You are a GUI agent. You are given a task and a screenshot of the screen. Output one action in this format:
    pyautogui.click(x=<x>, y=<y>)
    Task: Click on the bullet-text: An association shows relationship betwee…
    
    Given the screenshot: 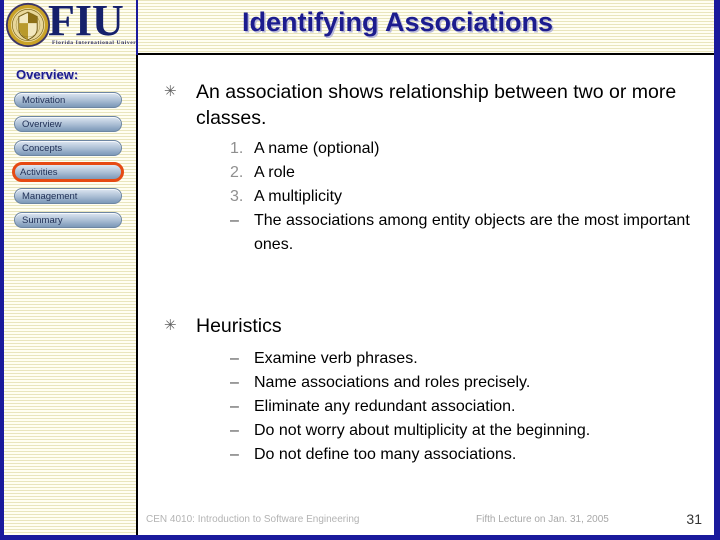 What is the action you would take?
    pyautogui.click(x=436, y=105)
    